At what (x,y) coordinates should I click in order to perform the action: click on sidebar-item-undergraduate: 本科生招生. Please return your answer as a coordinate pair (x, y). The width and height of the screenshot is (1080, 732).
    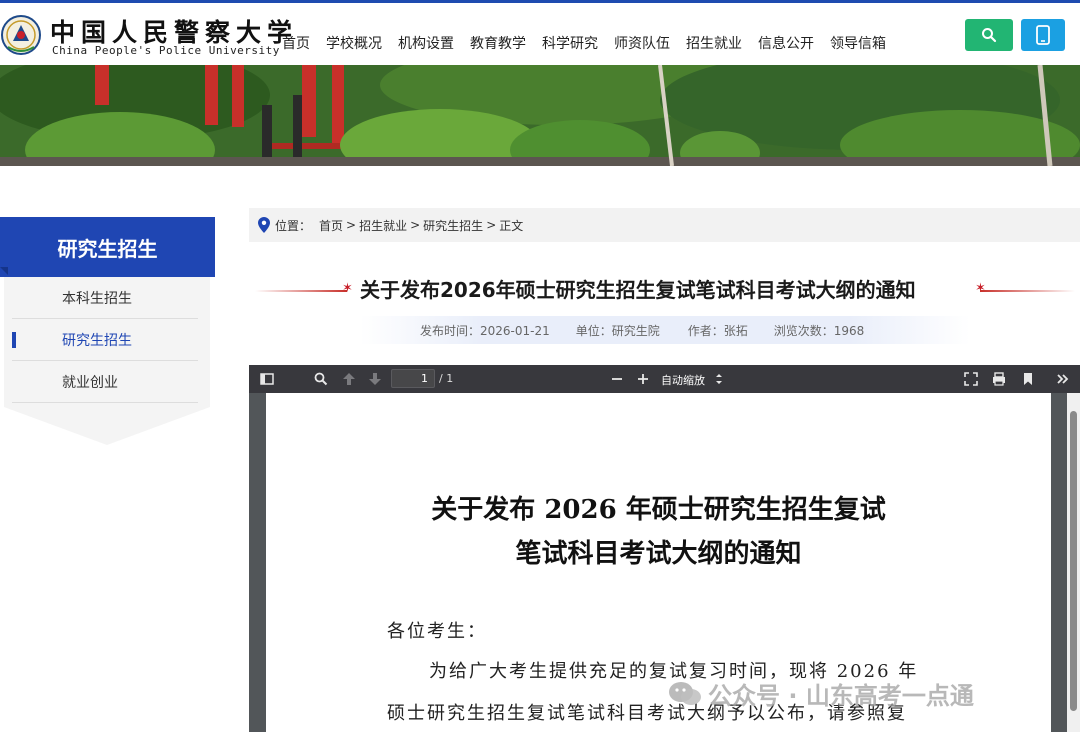
    Looking at the image, I should click on (105, 298).